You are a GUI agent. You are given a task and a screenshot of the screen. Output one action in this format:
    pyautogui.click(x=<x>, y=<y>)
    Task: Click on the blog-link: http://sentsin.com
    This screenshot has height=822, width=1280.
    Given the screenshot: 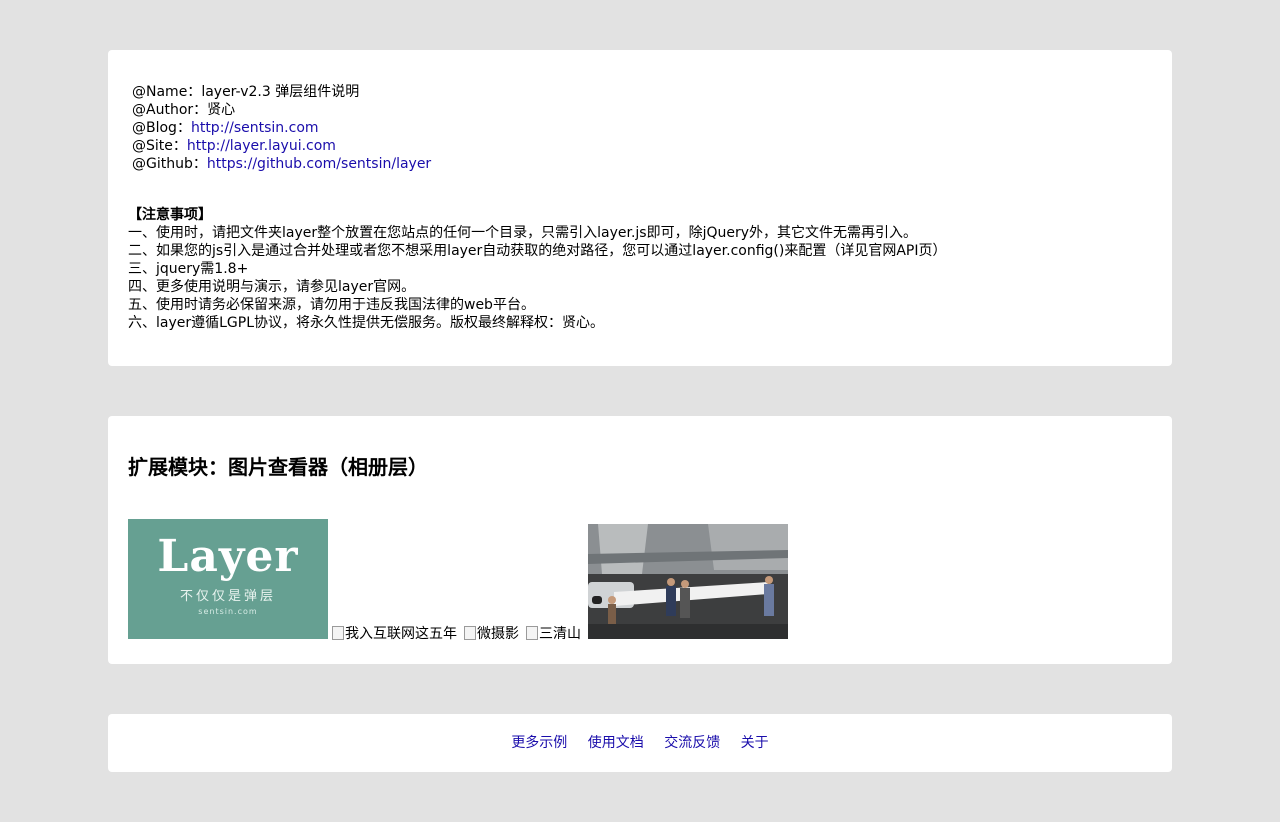 What is the action you would take?
    pyautogui.click(x=255, y=128)
    